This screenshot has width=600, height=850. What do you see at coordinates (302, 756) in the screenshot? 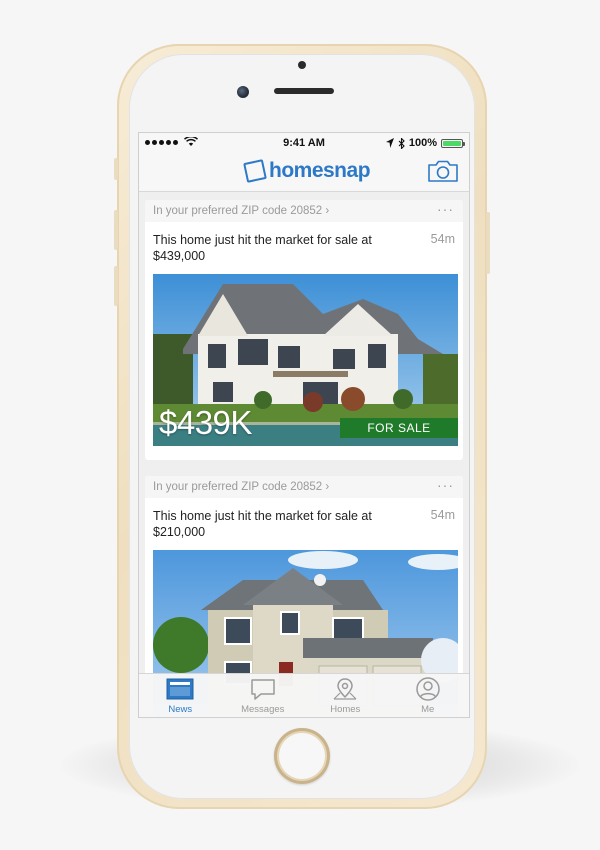
I see `home-button` at bounding box center [302, 756].